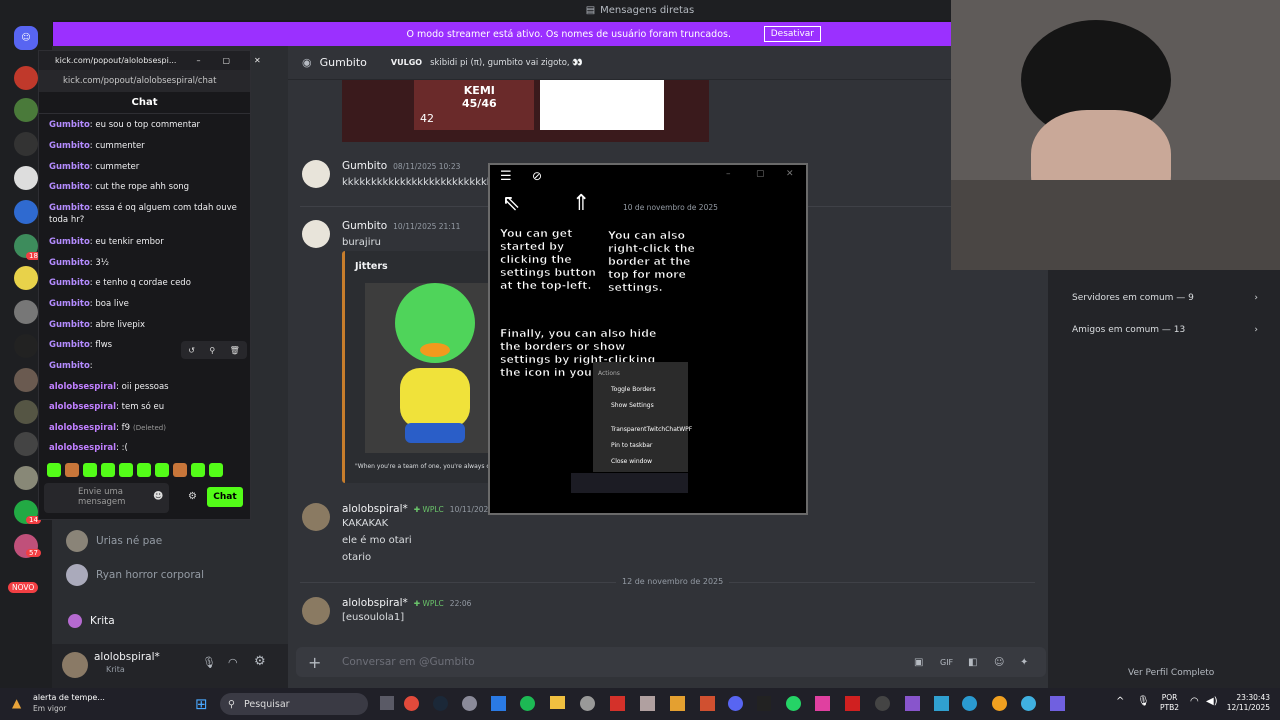 The image size is (1280, 720). What do you see at coordinates (1212, 701) in the screenshot?
I see `volume-icon: ◀)` at bounding box center [1212, 701].